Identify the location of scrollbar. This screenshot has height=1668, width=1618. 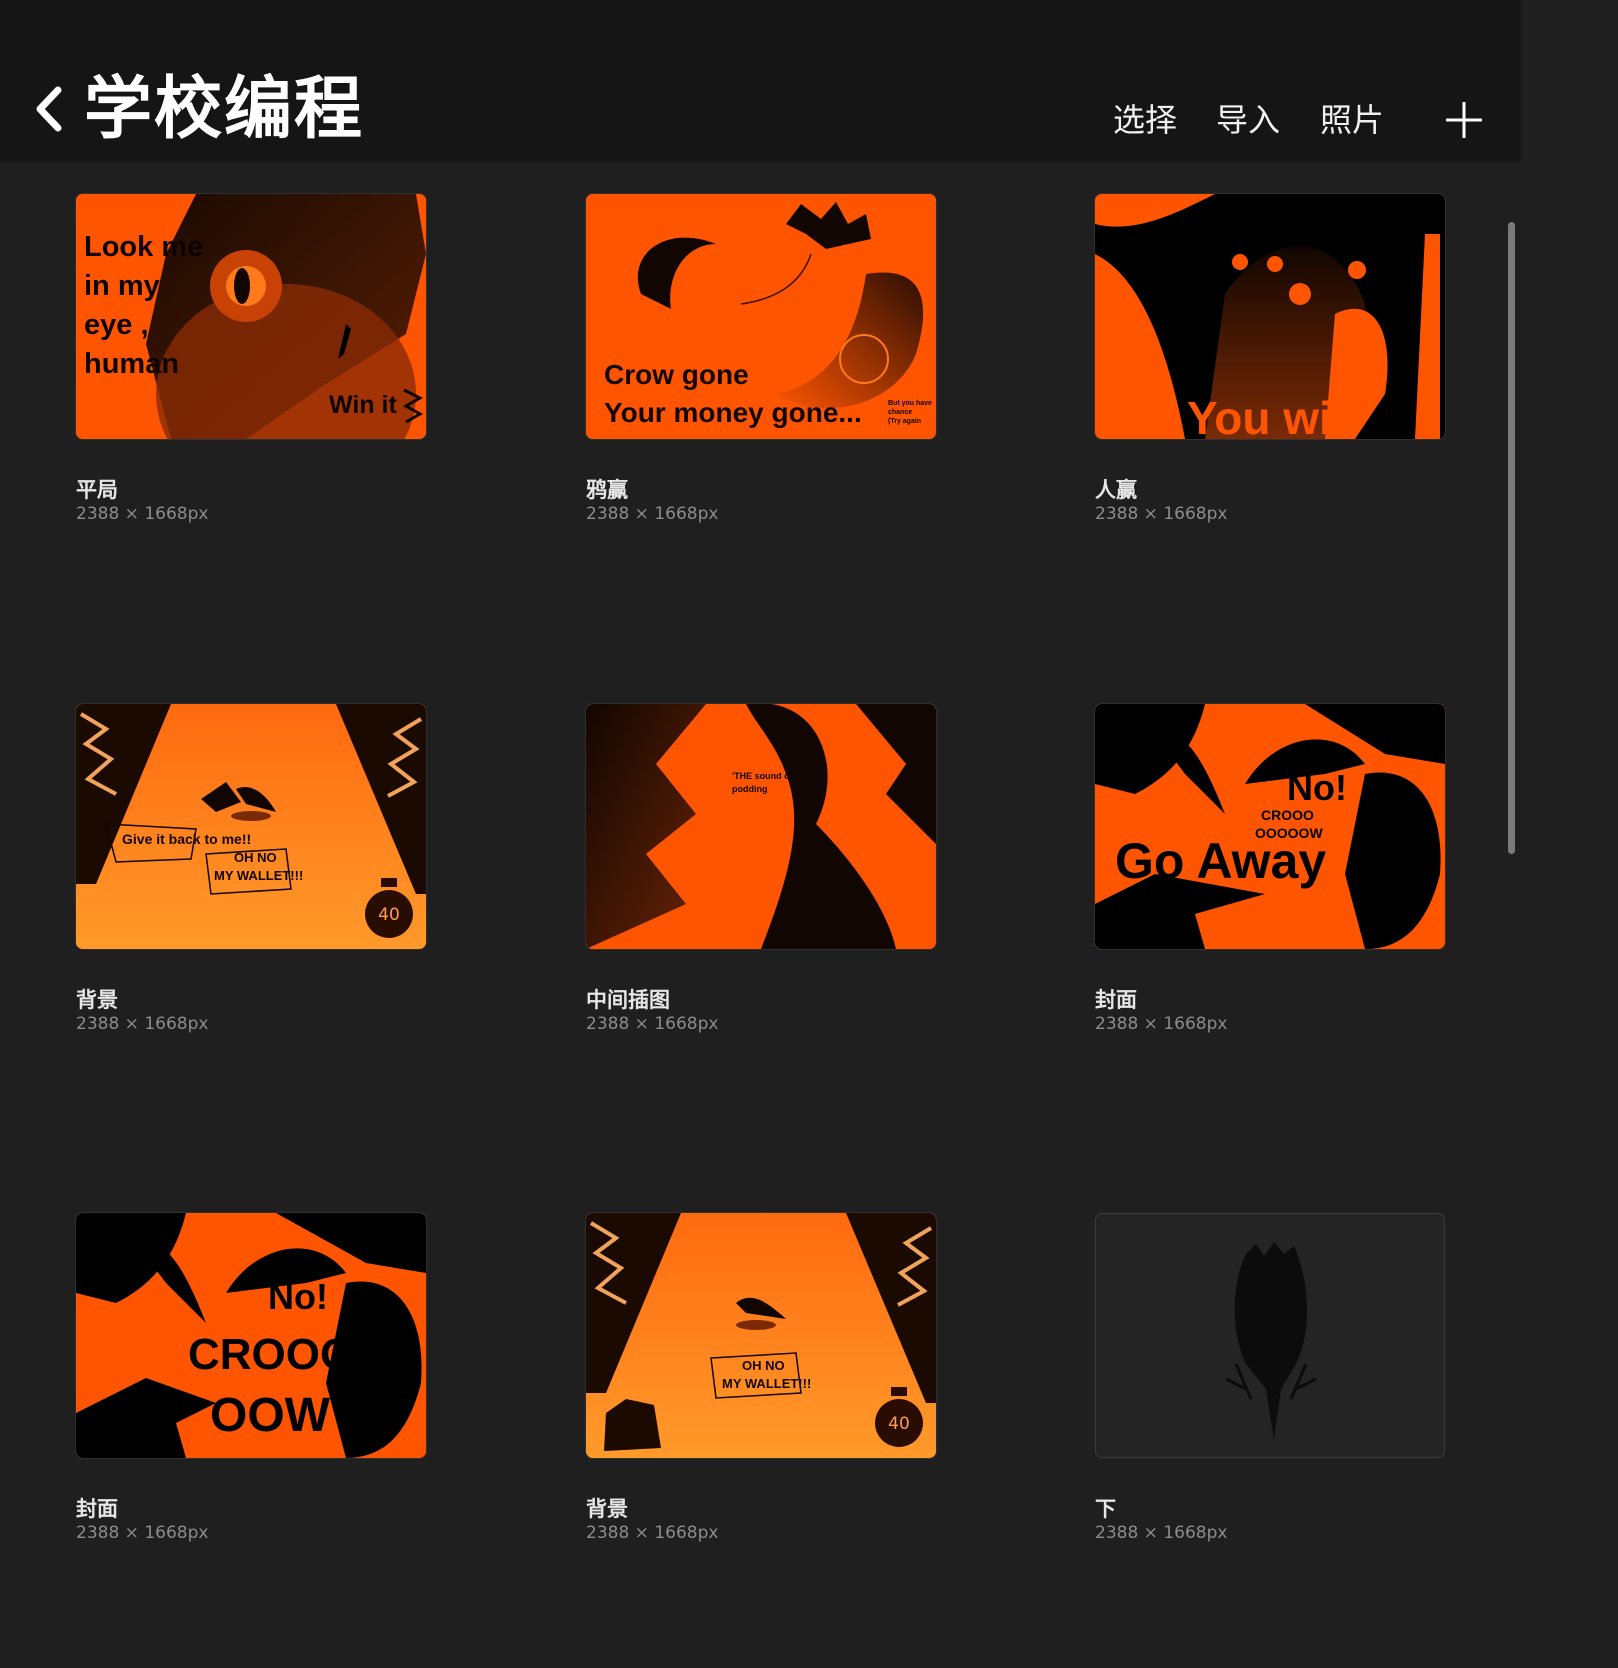
(1511, 538).